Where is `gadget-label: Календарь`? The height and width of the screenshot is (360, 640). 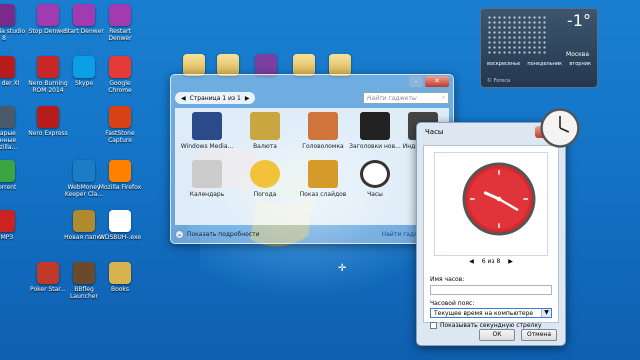
gadget-label: Календарь is located at coordinates (207, 194).